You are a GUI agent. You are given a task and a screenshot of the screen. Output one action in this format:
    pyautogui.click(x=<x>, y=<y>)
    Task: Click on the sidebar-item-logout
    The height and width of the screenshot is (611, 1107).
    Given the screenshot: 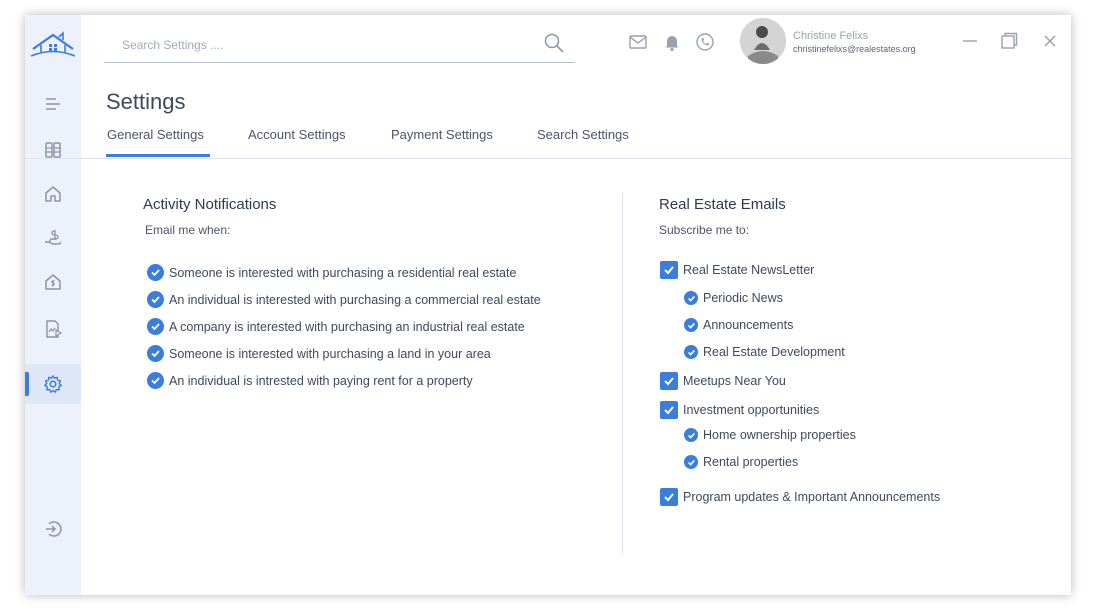 What is the action you would take?
    pyautogui.click(x=53, y=529)
    